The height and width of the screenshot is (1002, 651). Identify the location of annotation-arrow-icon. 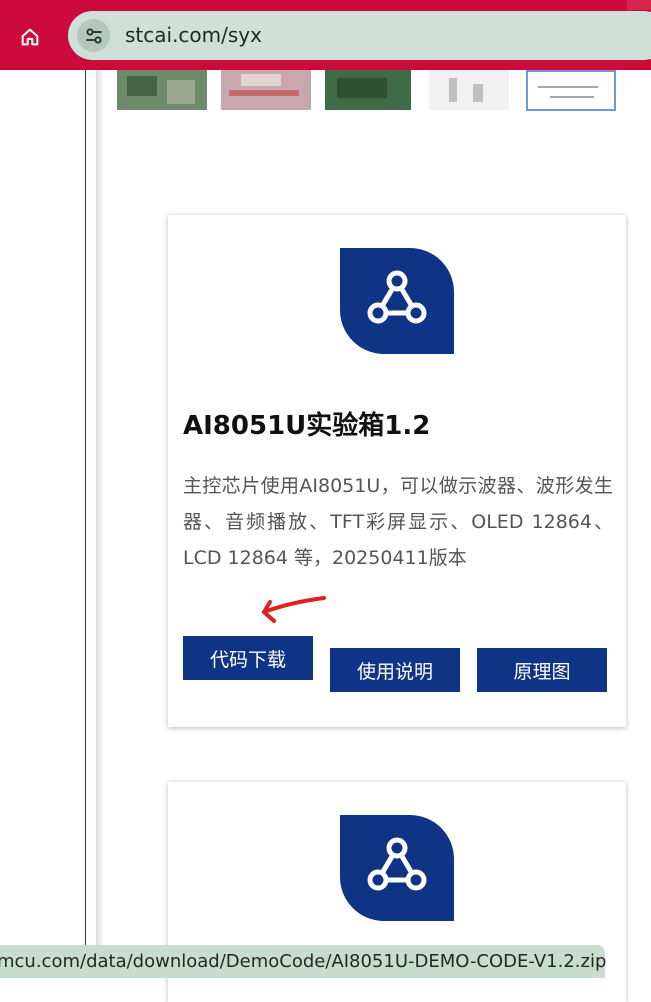
(294, 609).